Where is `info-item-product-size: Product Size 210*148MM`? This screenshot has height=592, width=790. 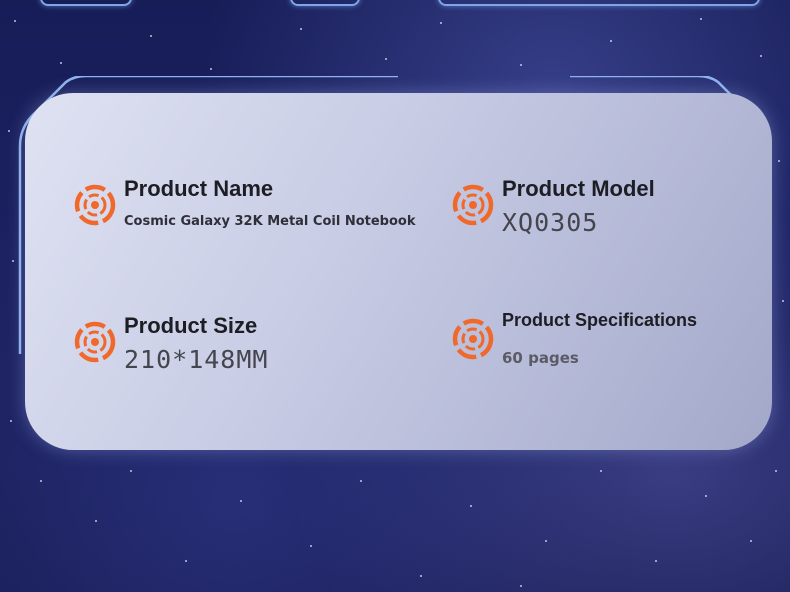
info-item-product-size: Product Size 210*148MM is located at coordinates (170, 343).